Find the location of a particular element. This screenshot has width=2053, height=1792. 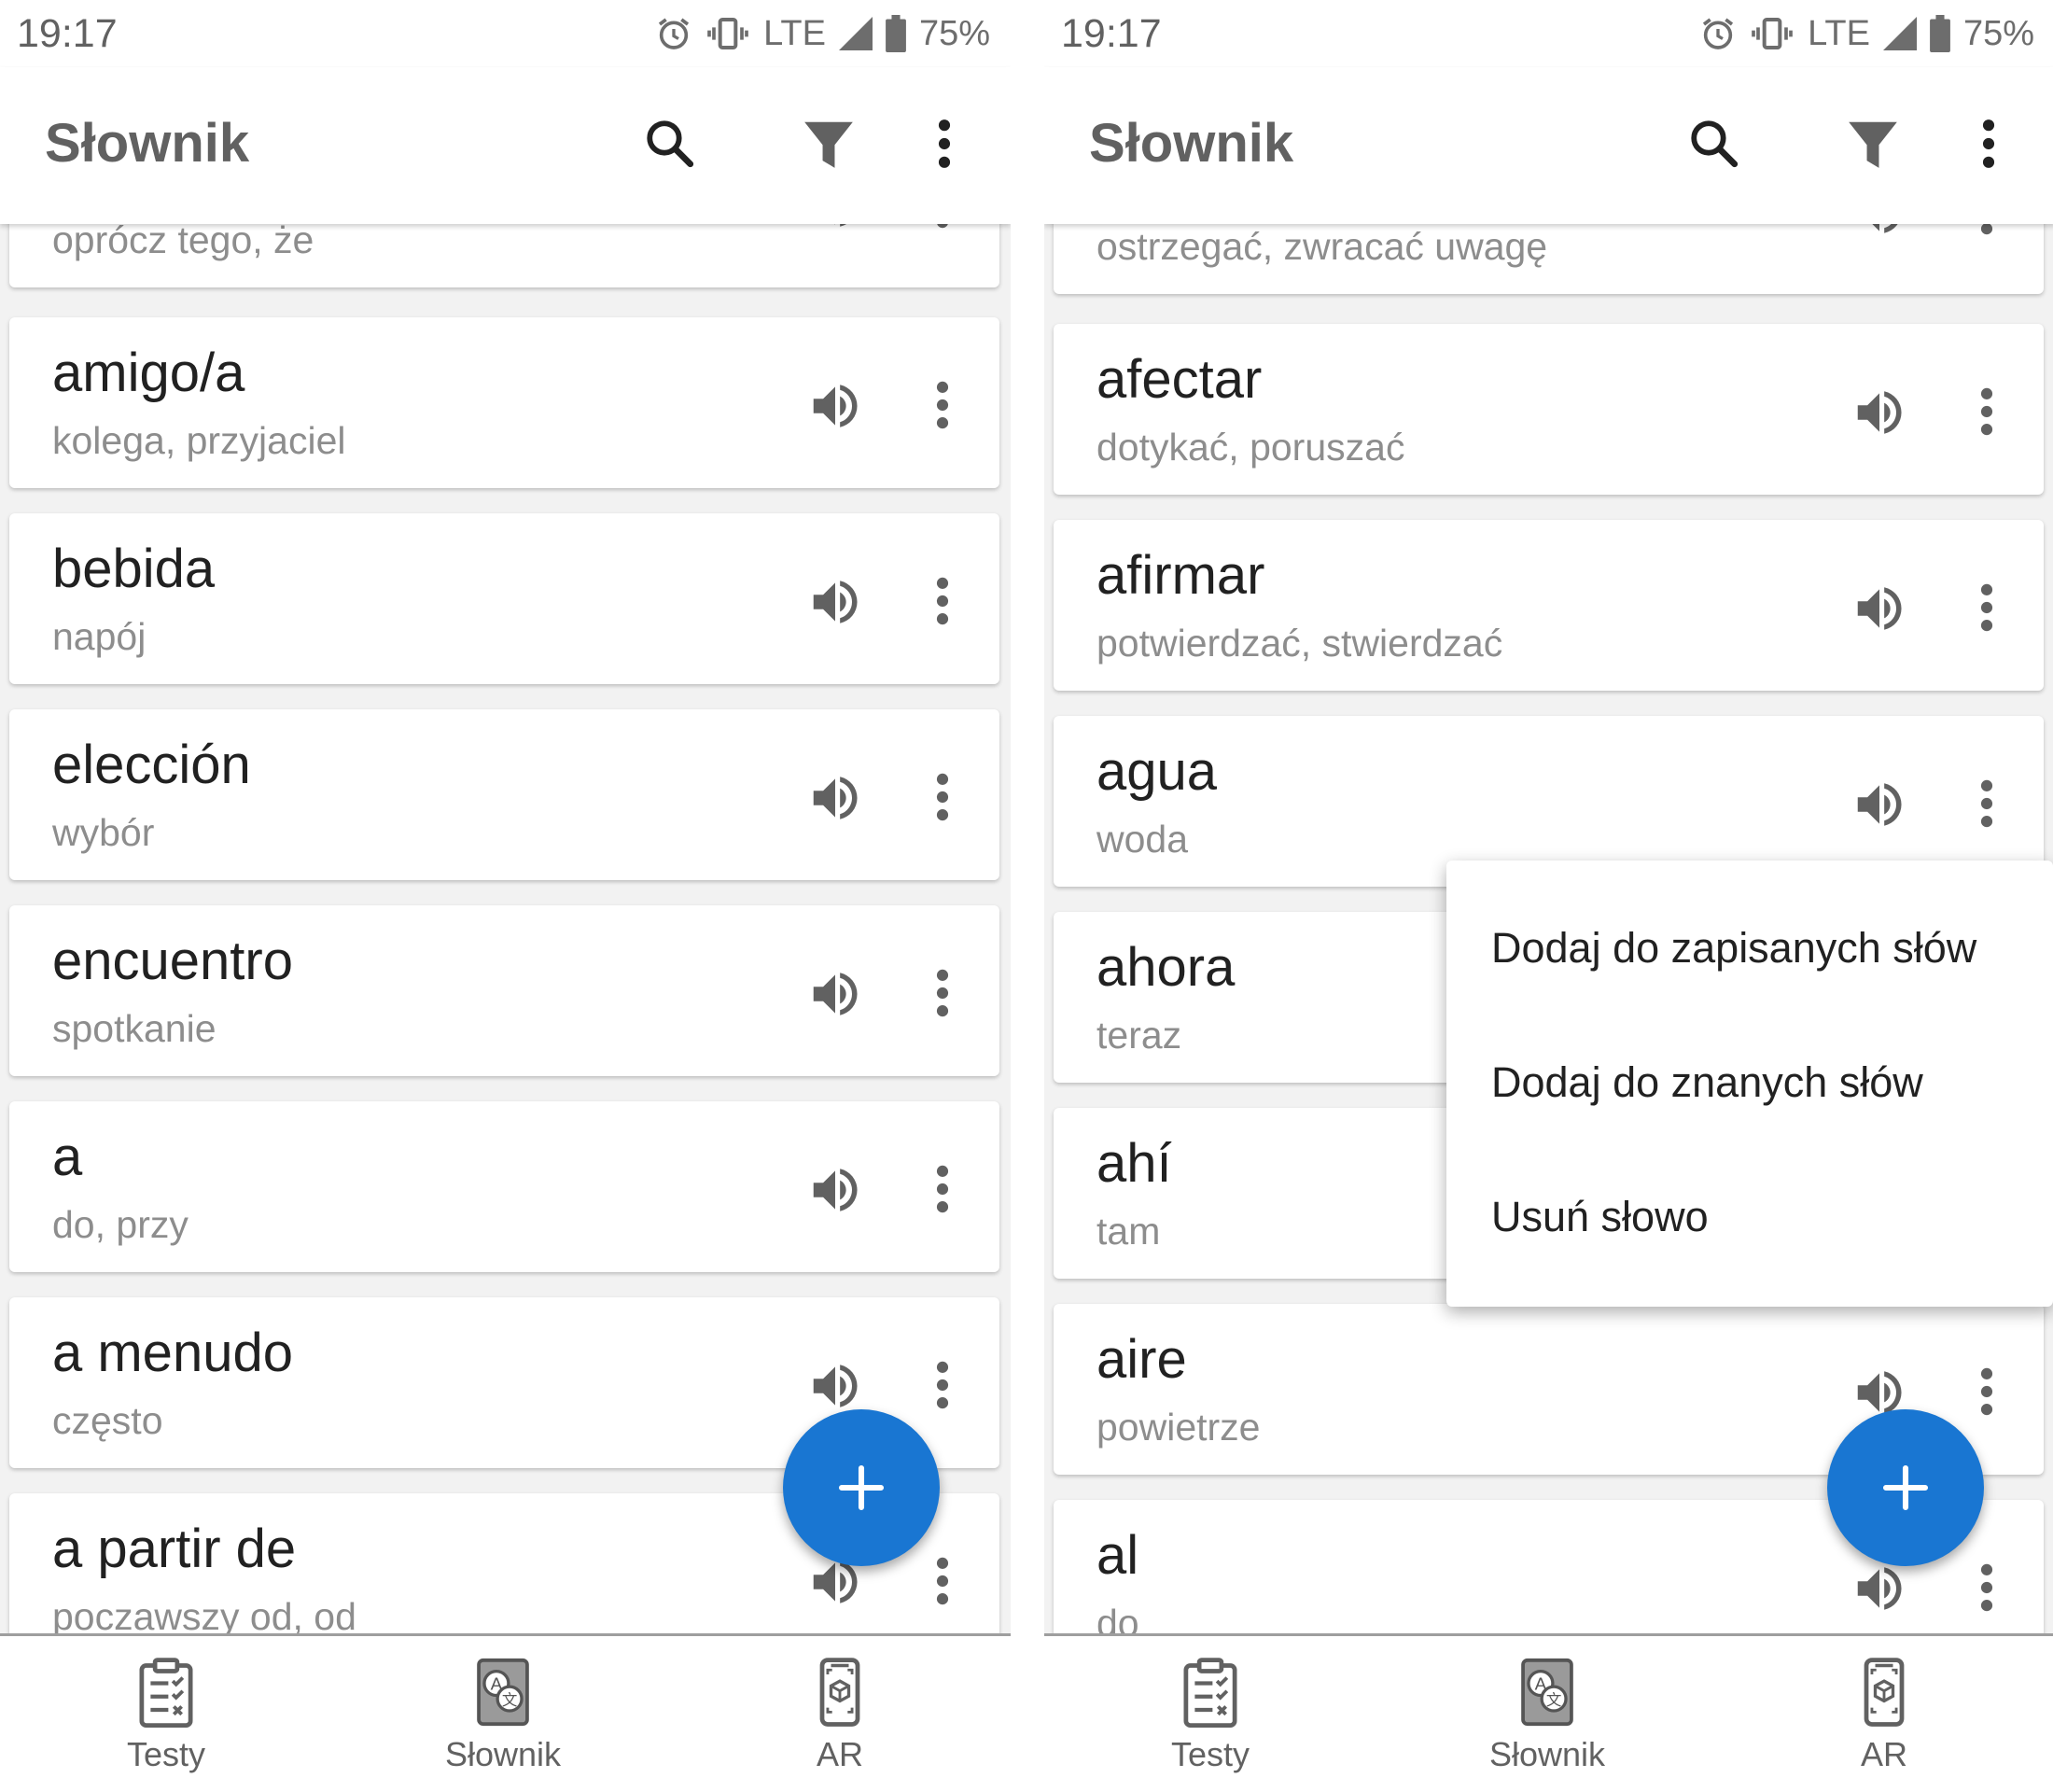

translation-text: kolega, przyjaciel is located at coordinates (199, 440).